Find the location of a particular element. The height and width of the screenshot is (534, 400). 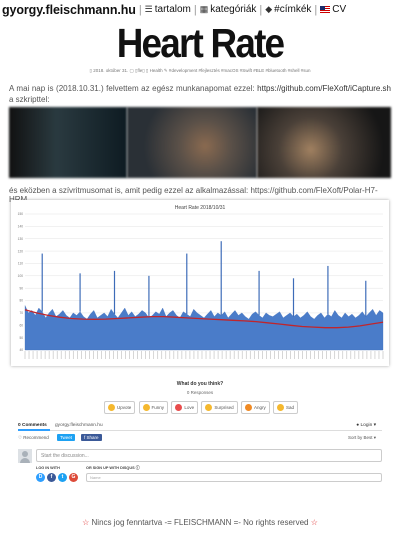

reaction-label: Upvote is located at coordinates (124, 407).